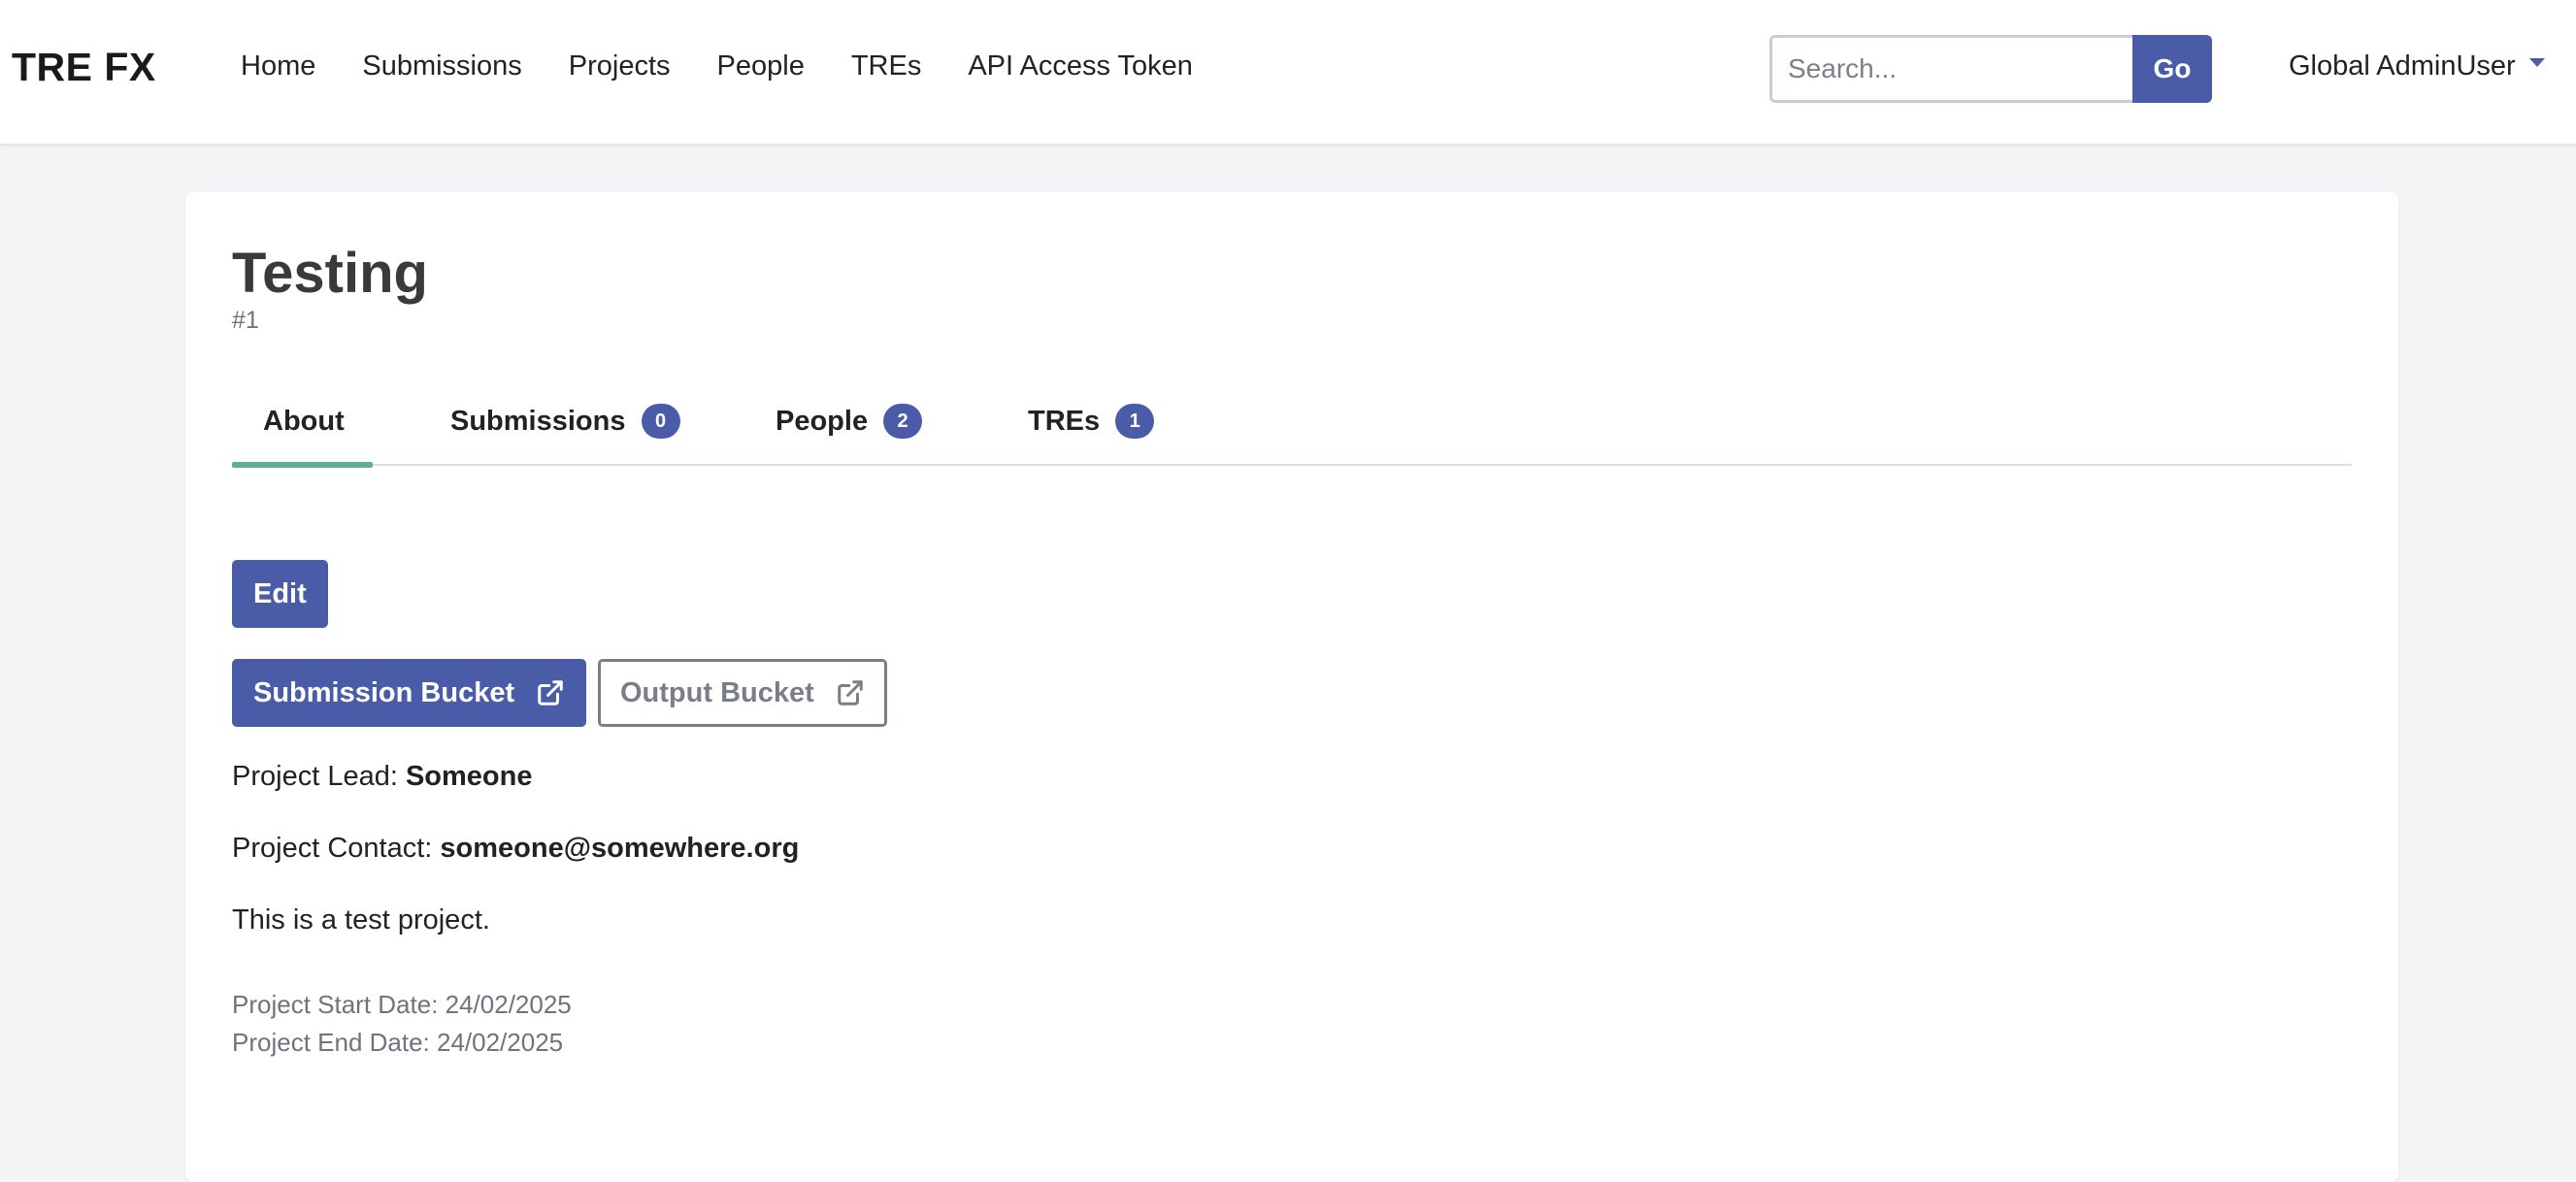  What do you see at coordinates (1064, 422) in the screenshot?
I see `tab-label: TREs` at bounding box center [1064, 422].